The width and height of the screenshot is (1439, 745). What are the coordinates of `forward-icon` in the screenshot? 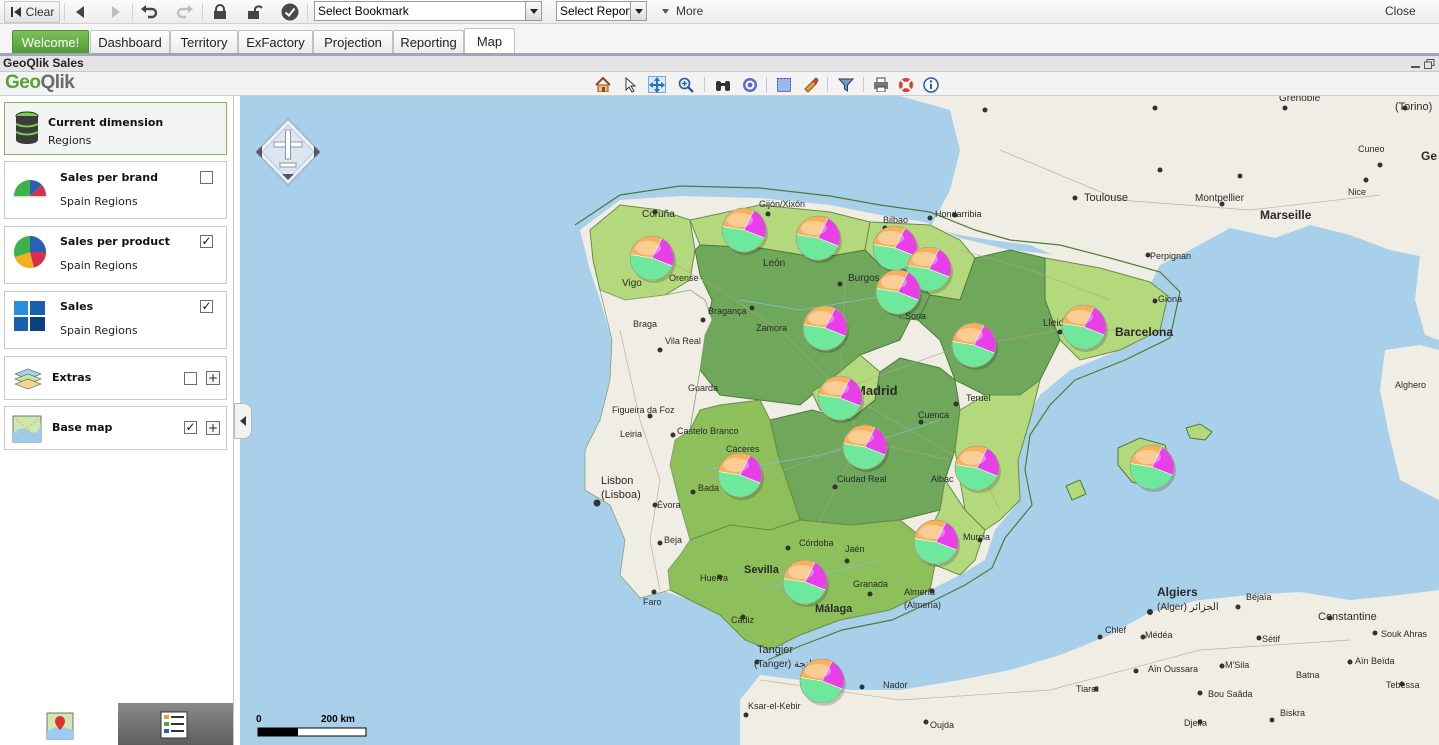 It's located at (116, 12).